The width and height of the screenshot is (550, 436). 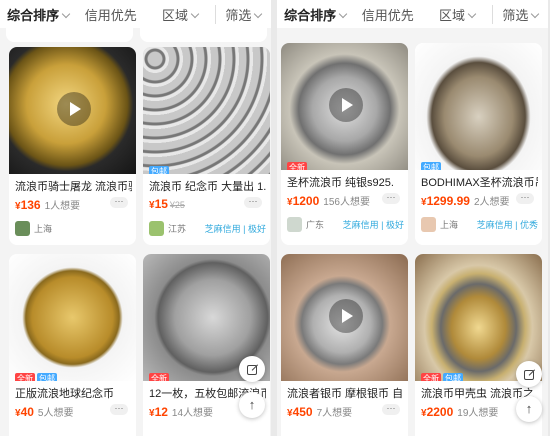 What do you see at coordinates (64, 394) in the screenshot?
I see `product-title: 正版流浪地球纪念币` at bounding box center [64, 394].